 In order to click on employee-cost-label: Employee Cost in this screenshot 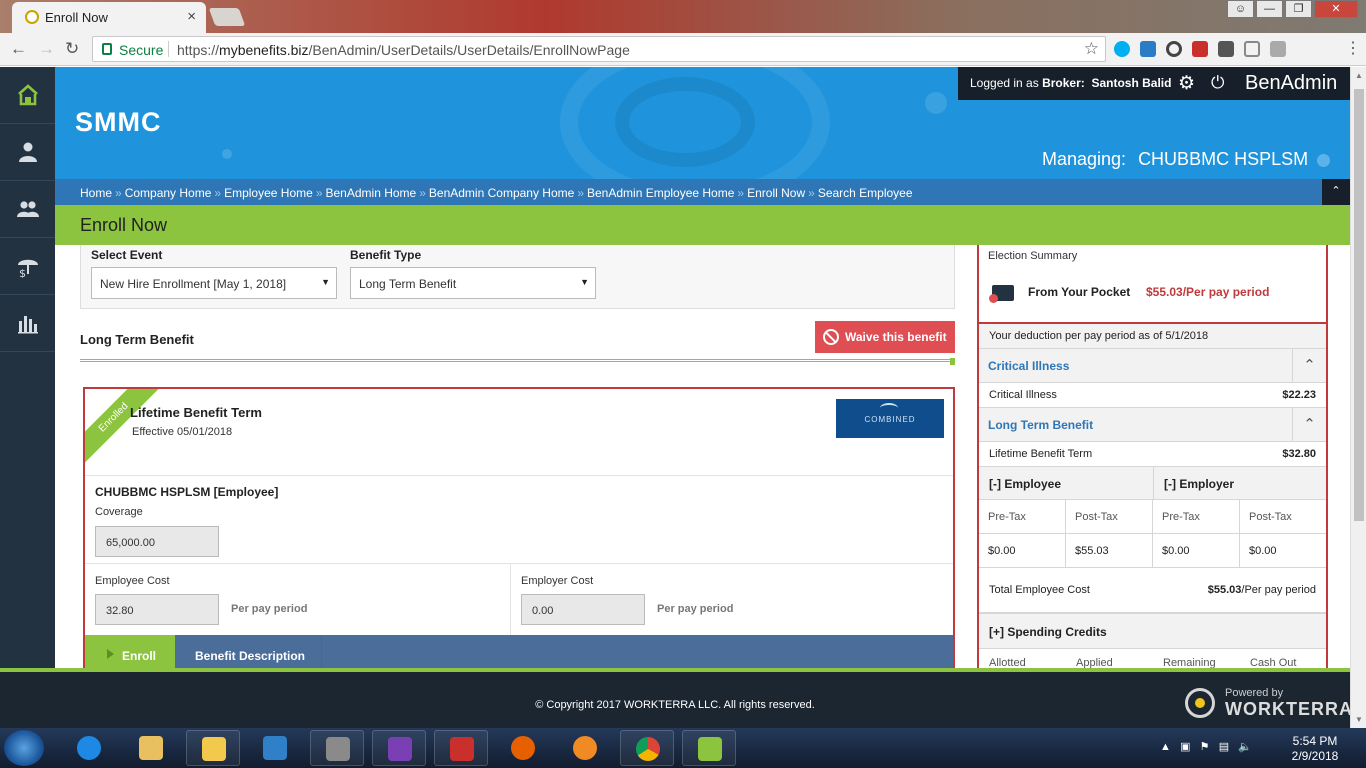, I will do `click(132, 581)`.